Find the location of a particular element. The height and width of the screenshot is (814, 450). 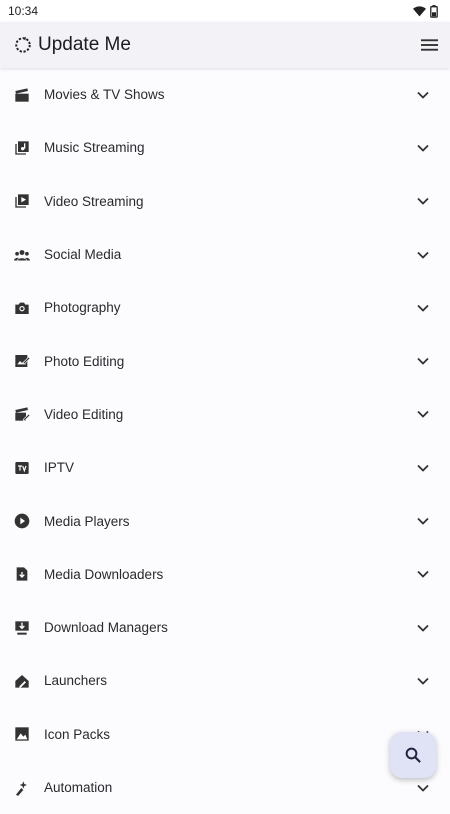

category-photography: Photography is located at coordinates (225, 307).